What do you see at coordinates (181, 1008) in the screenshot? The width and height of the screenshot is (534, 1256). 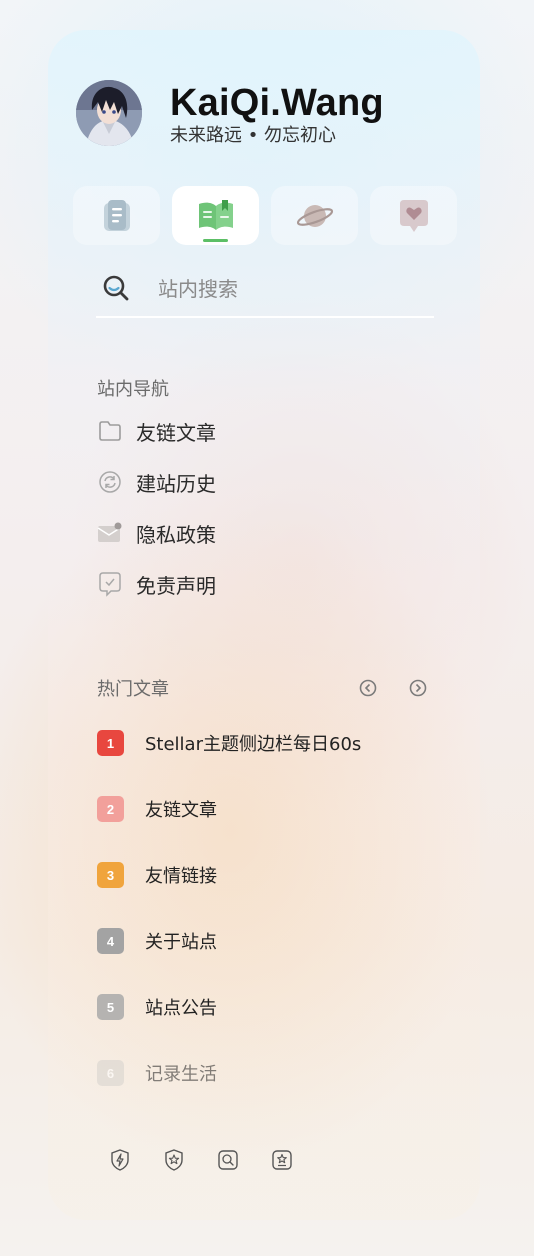 I see `hot-post-title: 站点公告` at bounding box center [181, 1008].